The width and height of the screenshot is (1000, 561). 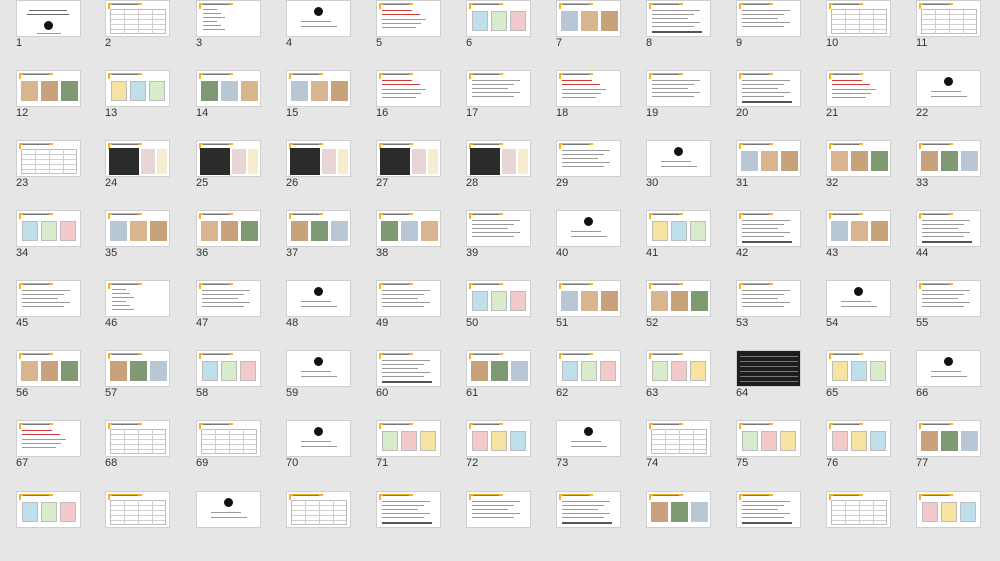 I want to click on slide-thumbnail: 28, so click(x=490, y=175).